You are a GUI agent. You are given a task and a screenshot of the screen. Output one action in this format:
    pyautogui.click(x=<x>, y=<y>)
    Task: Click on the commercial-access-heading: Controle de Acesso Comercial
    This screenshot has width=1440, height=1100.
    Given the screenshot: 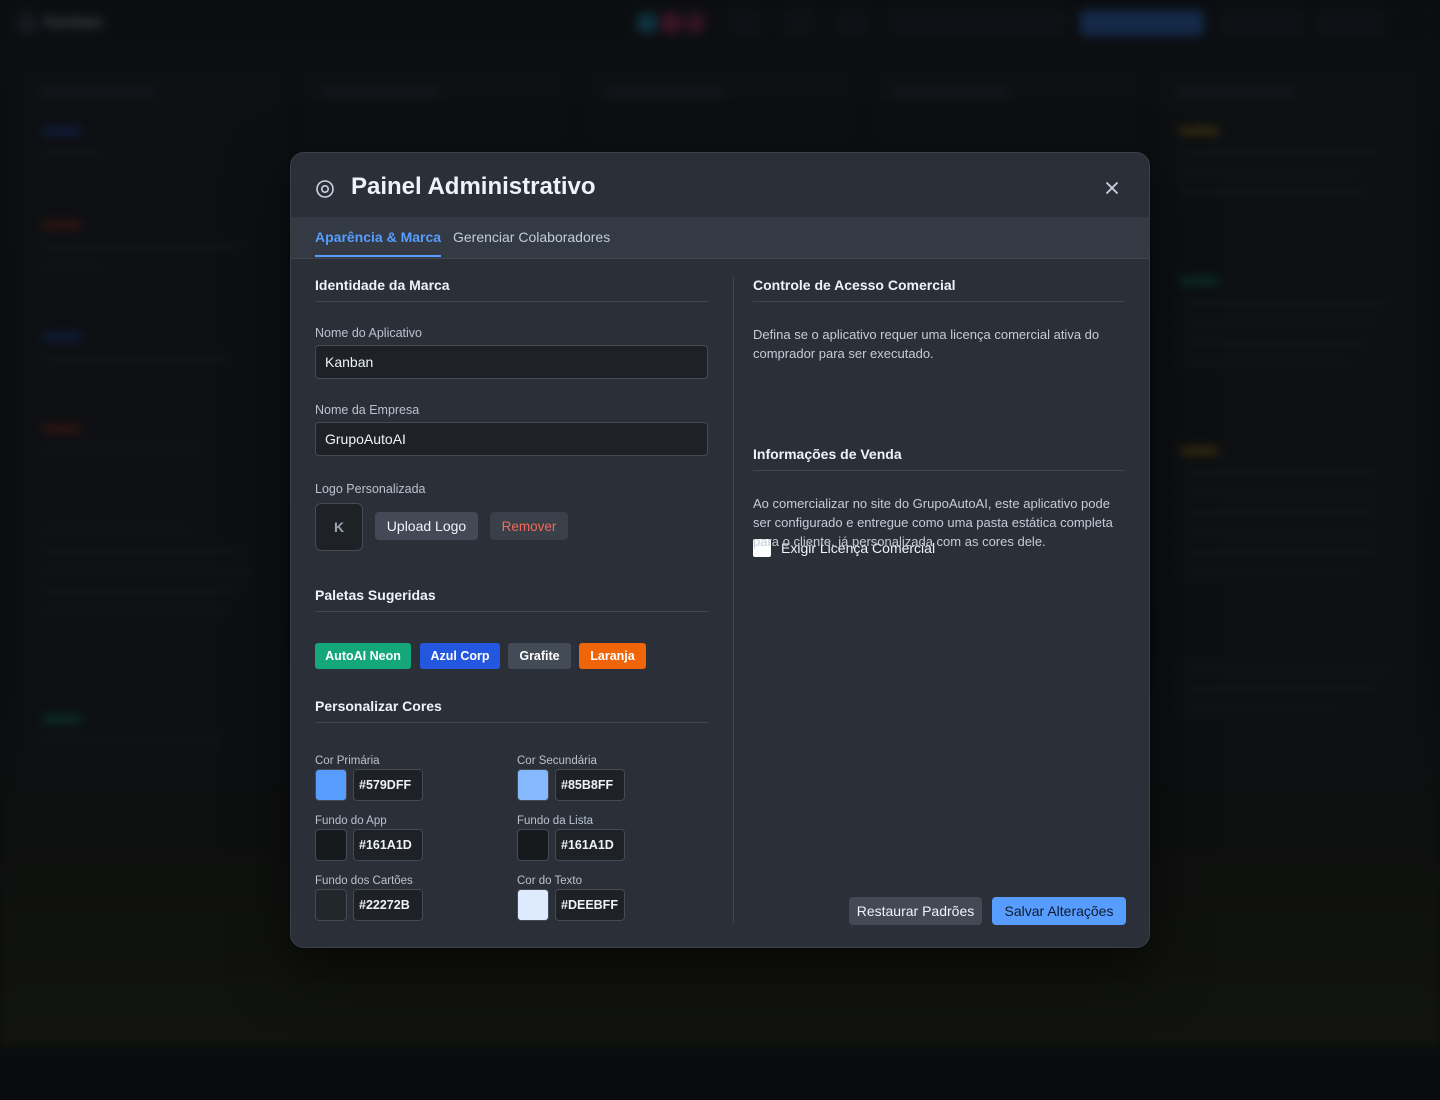 What is the action you would take?
    pyautogui.click(x=939, y=289)
    